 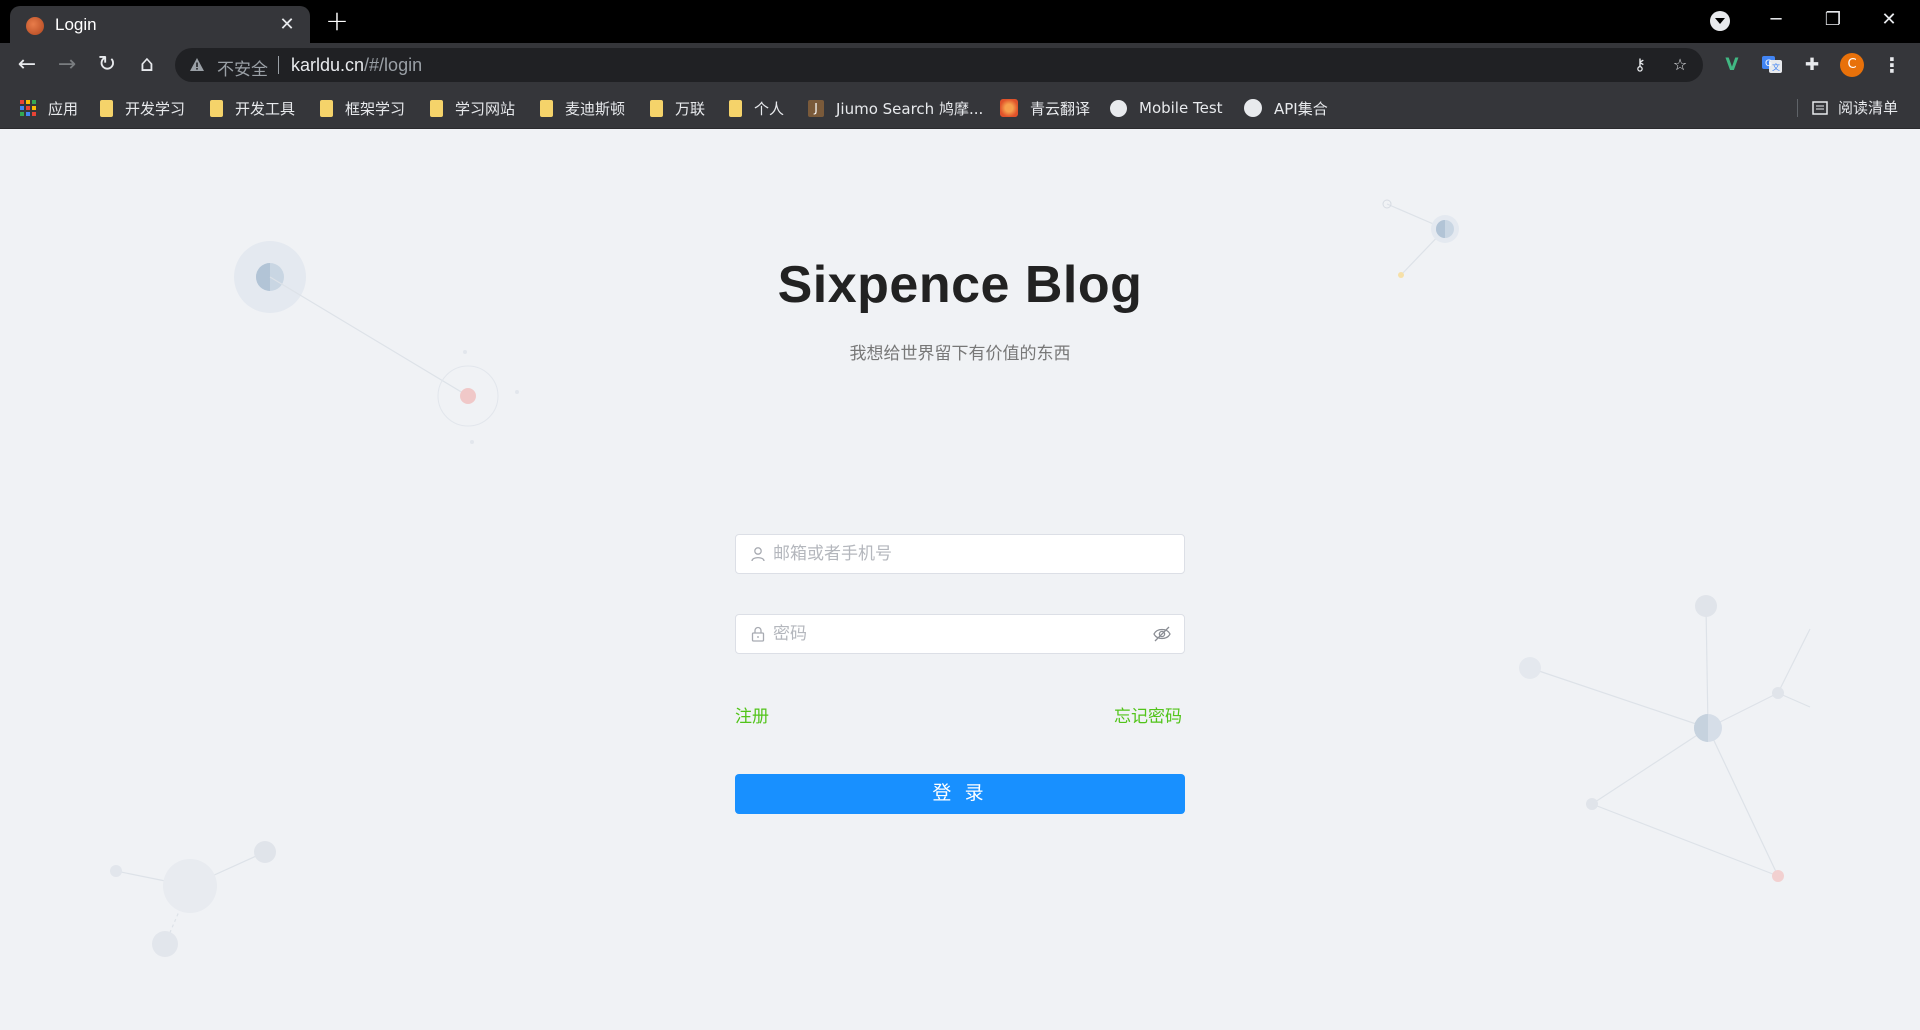 What do you see at coordinates (752, 714) in the screenshot?
I see `register-link: 注册` at bounding box center [752, 714].